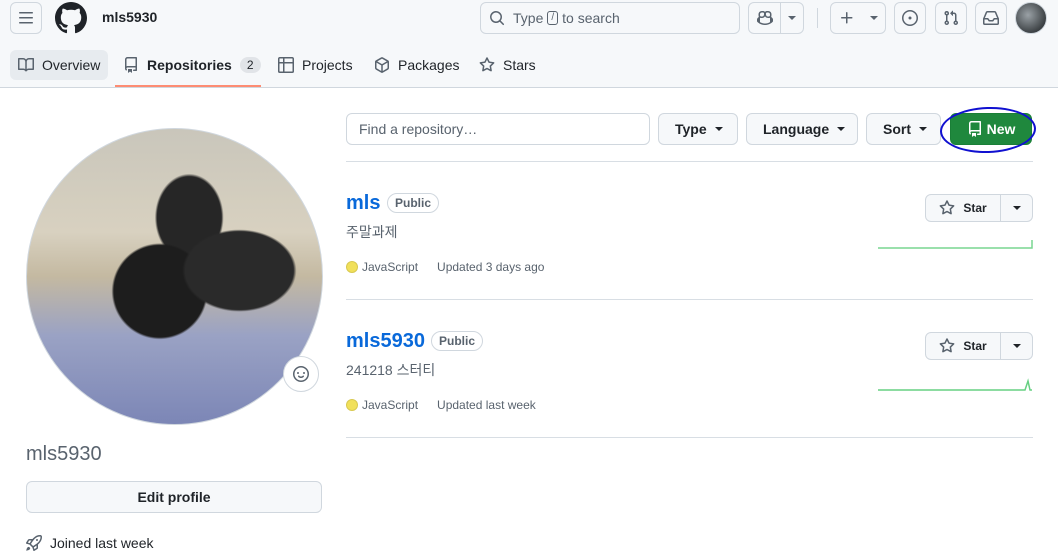  I want to click on create-dropdown, so click(874, 18).